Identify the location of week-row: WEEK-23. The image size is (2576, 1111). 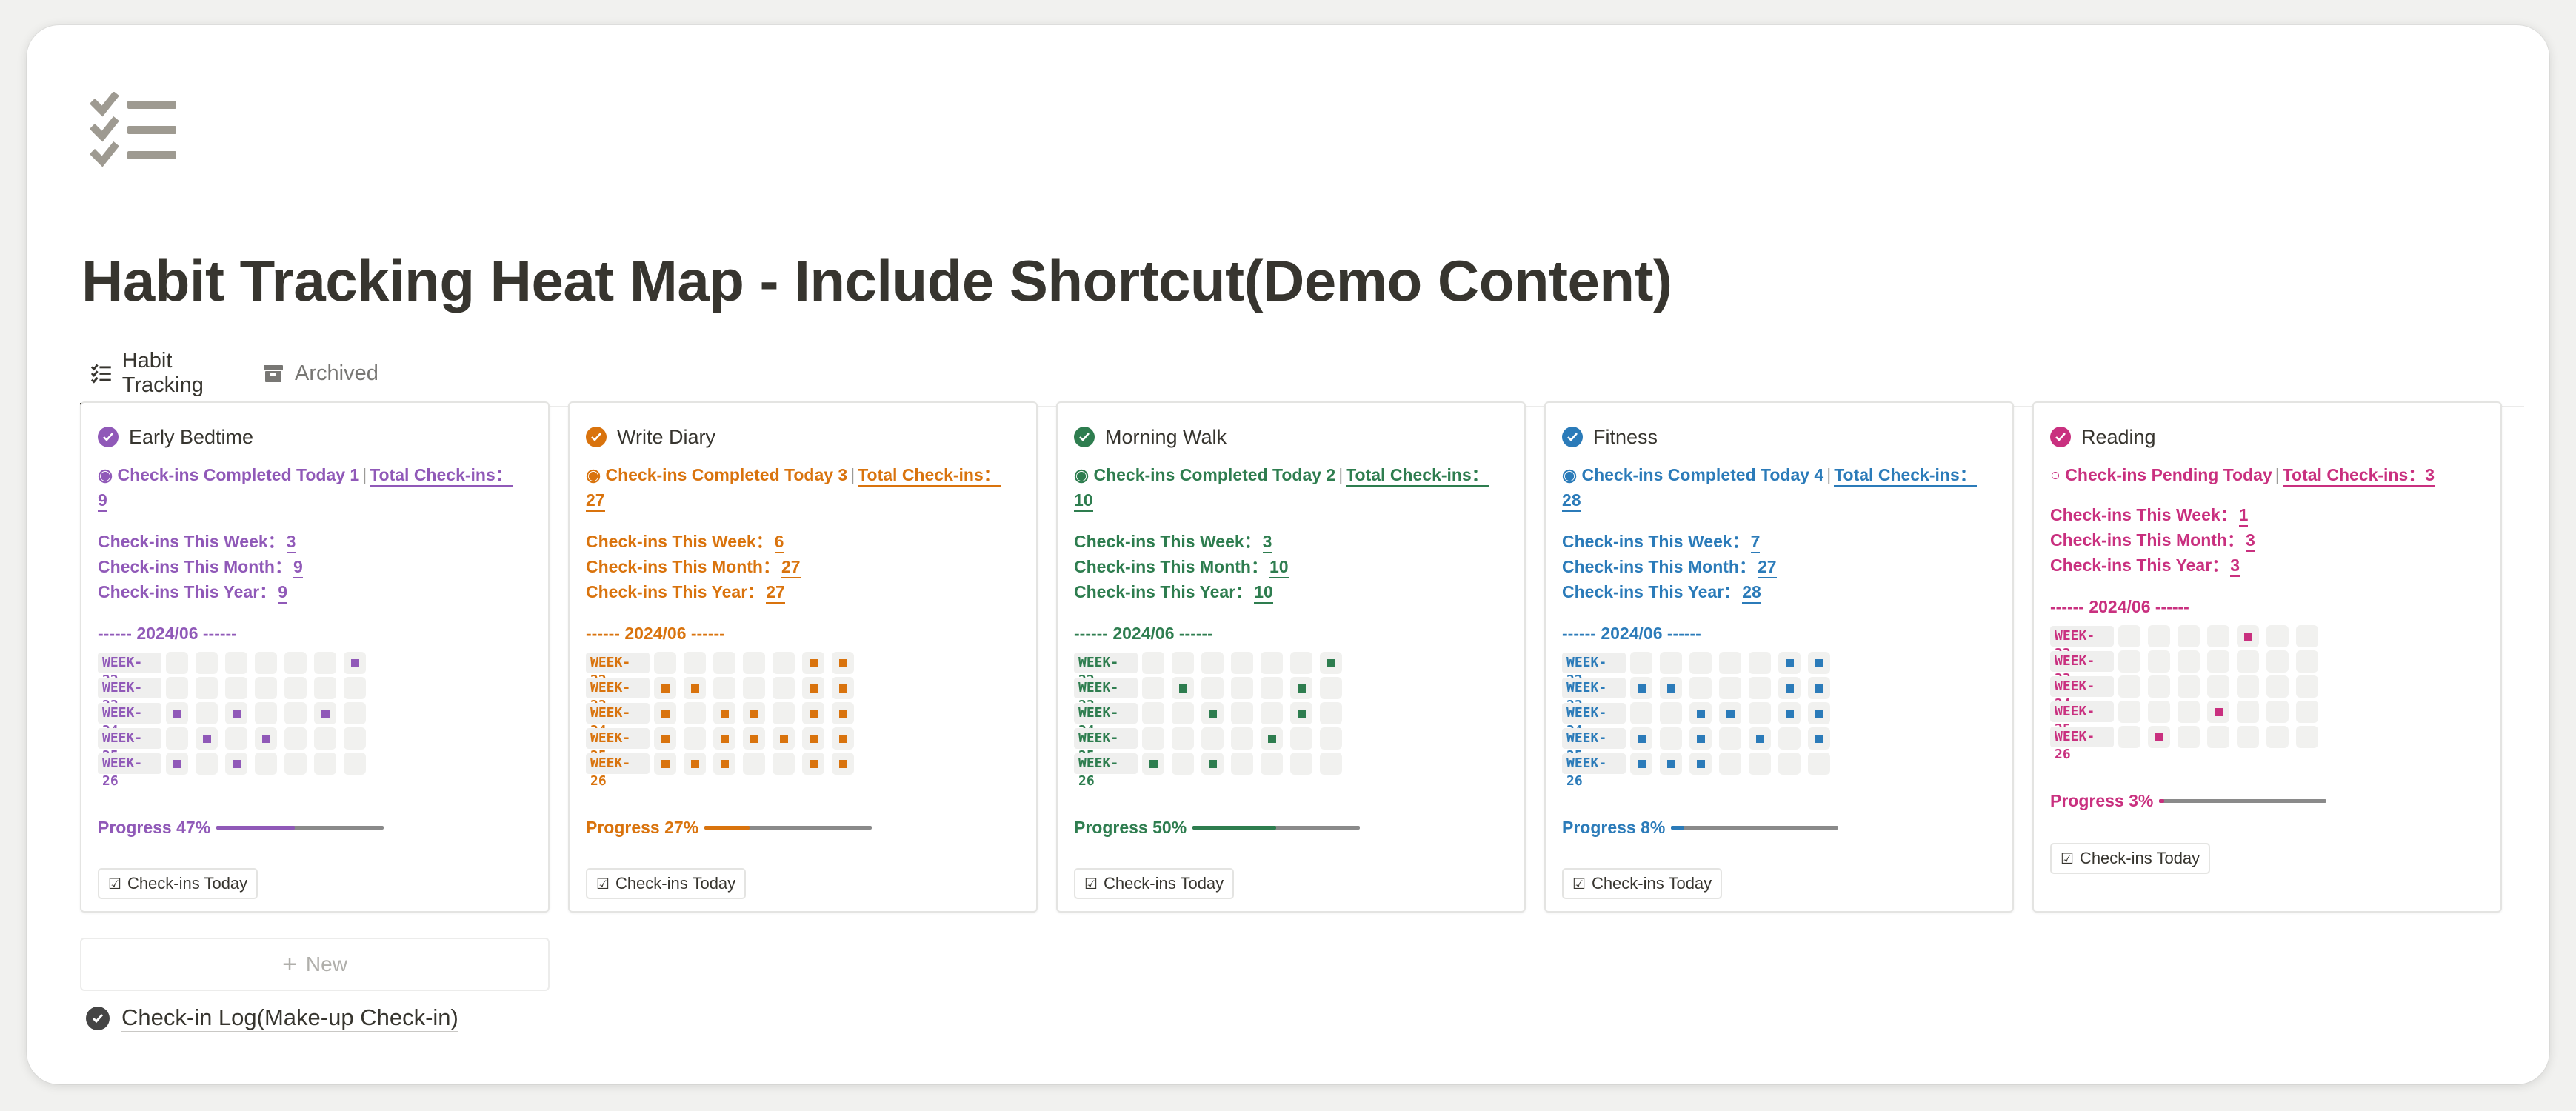
(315, 694).